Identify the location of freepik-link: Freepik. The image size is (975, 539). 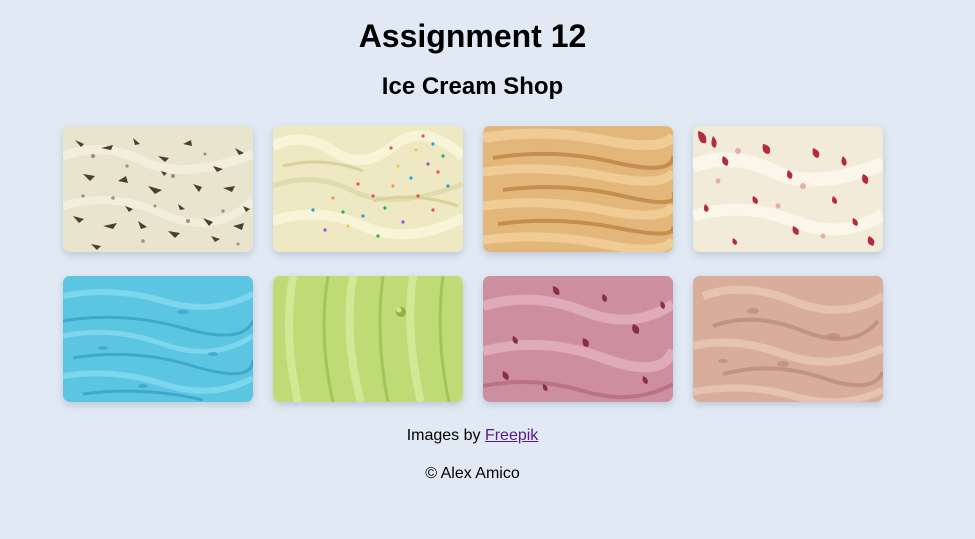
(511, 435).